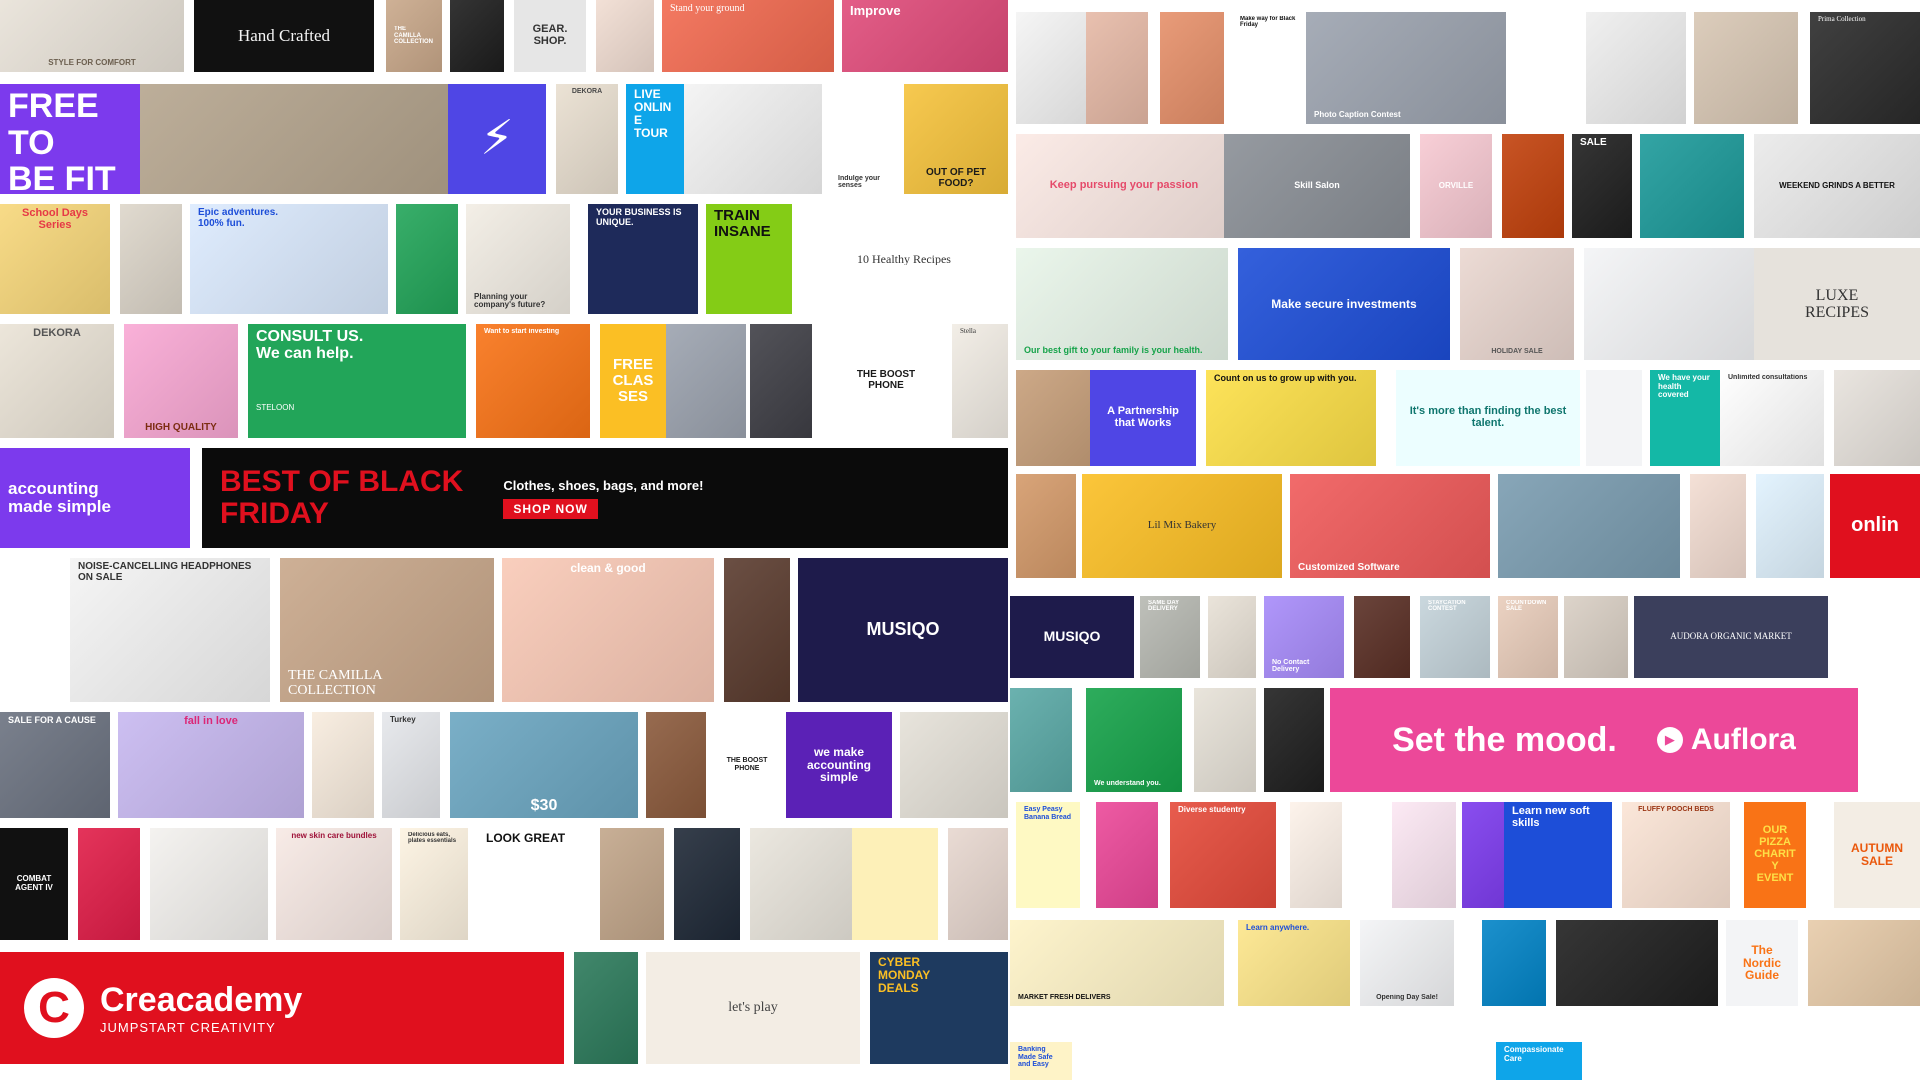  What do you see at coordinates (632, 884) in the screenshot?
I see `tile-hair-portrait` at bounding box center [632, 884].